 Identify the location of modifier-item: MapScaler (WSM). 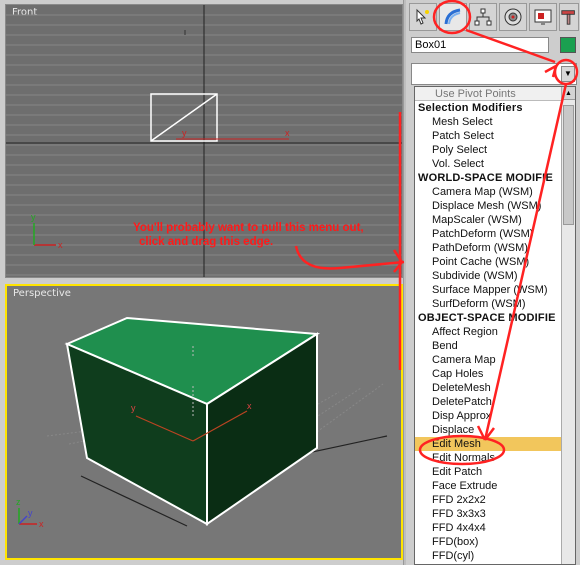
(488, 220).